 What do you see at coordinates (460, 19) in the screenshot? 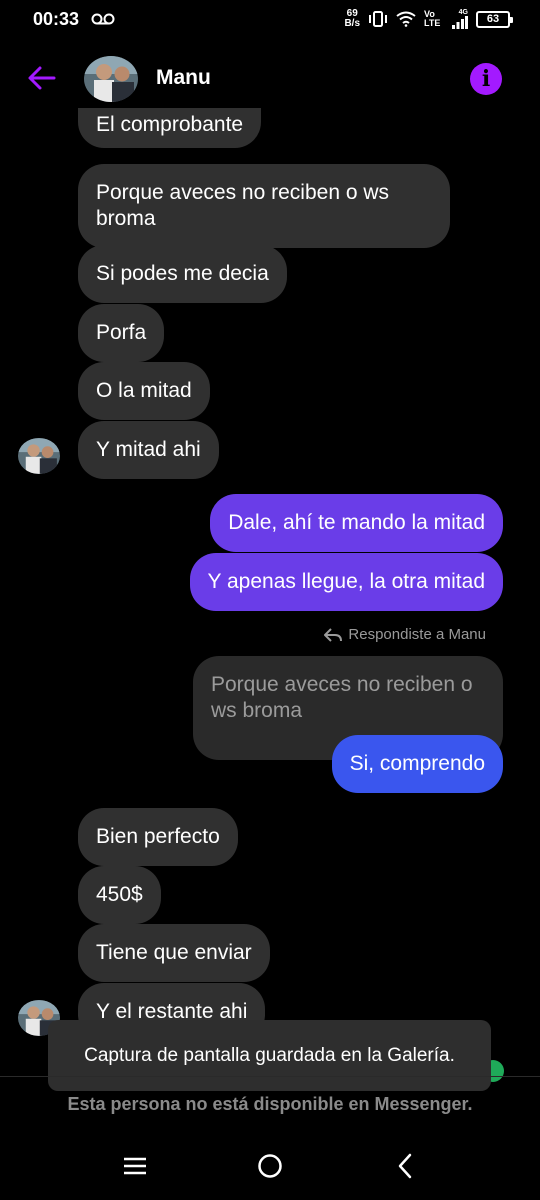
I see `signal-icon: 4G` at bounding box center [460, 19].